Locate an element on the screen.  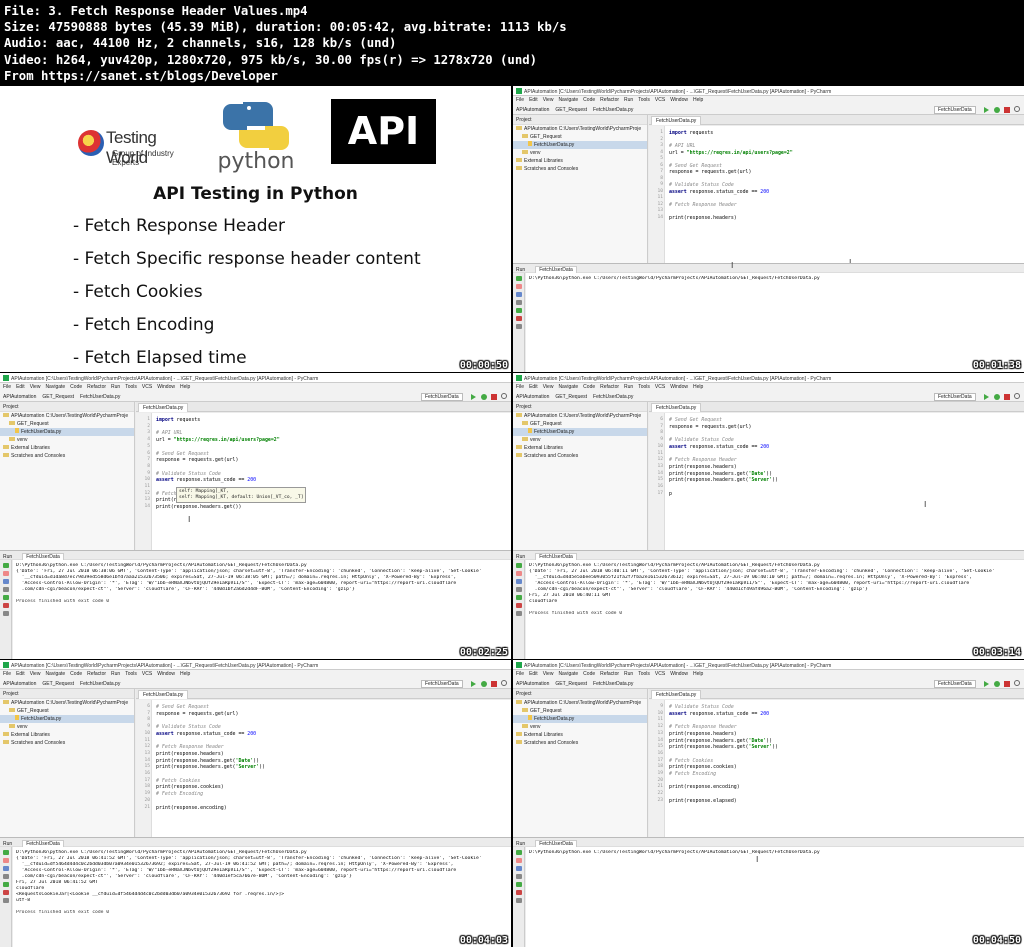
tree-item: venv is located at coordinates (67, 440).